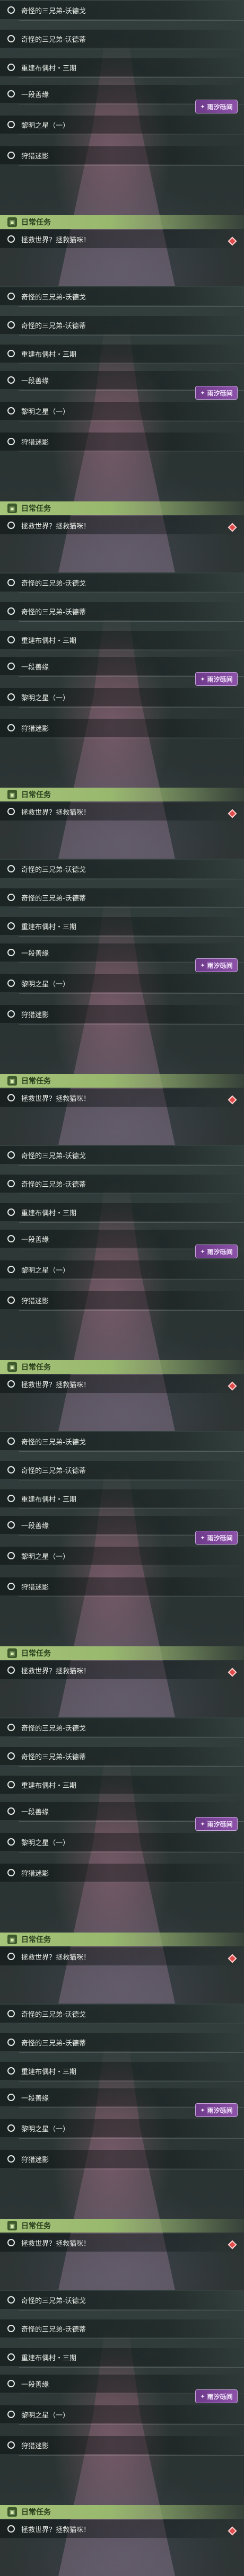 The width and height of the screenshot is (244, 2576). I want to click on quest-label: 黎明之星（一）, so click(46, 1270).